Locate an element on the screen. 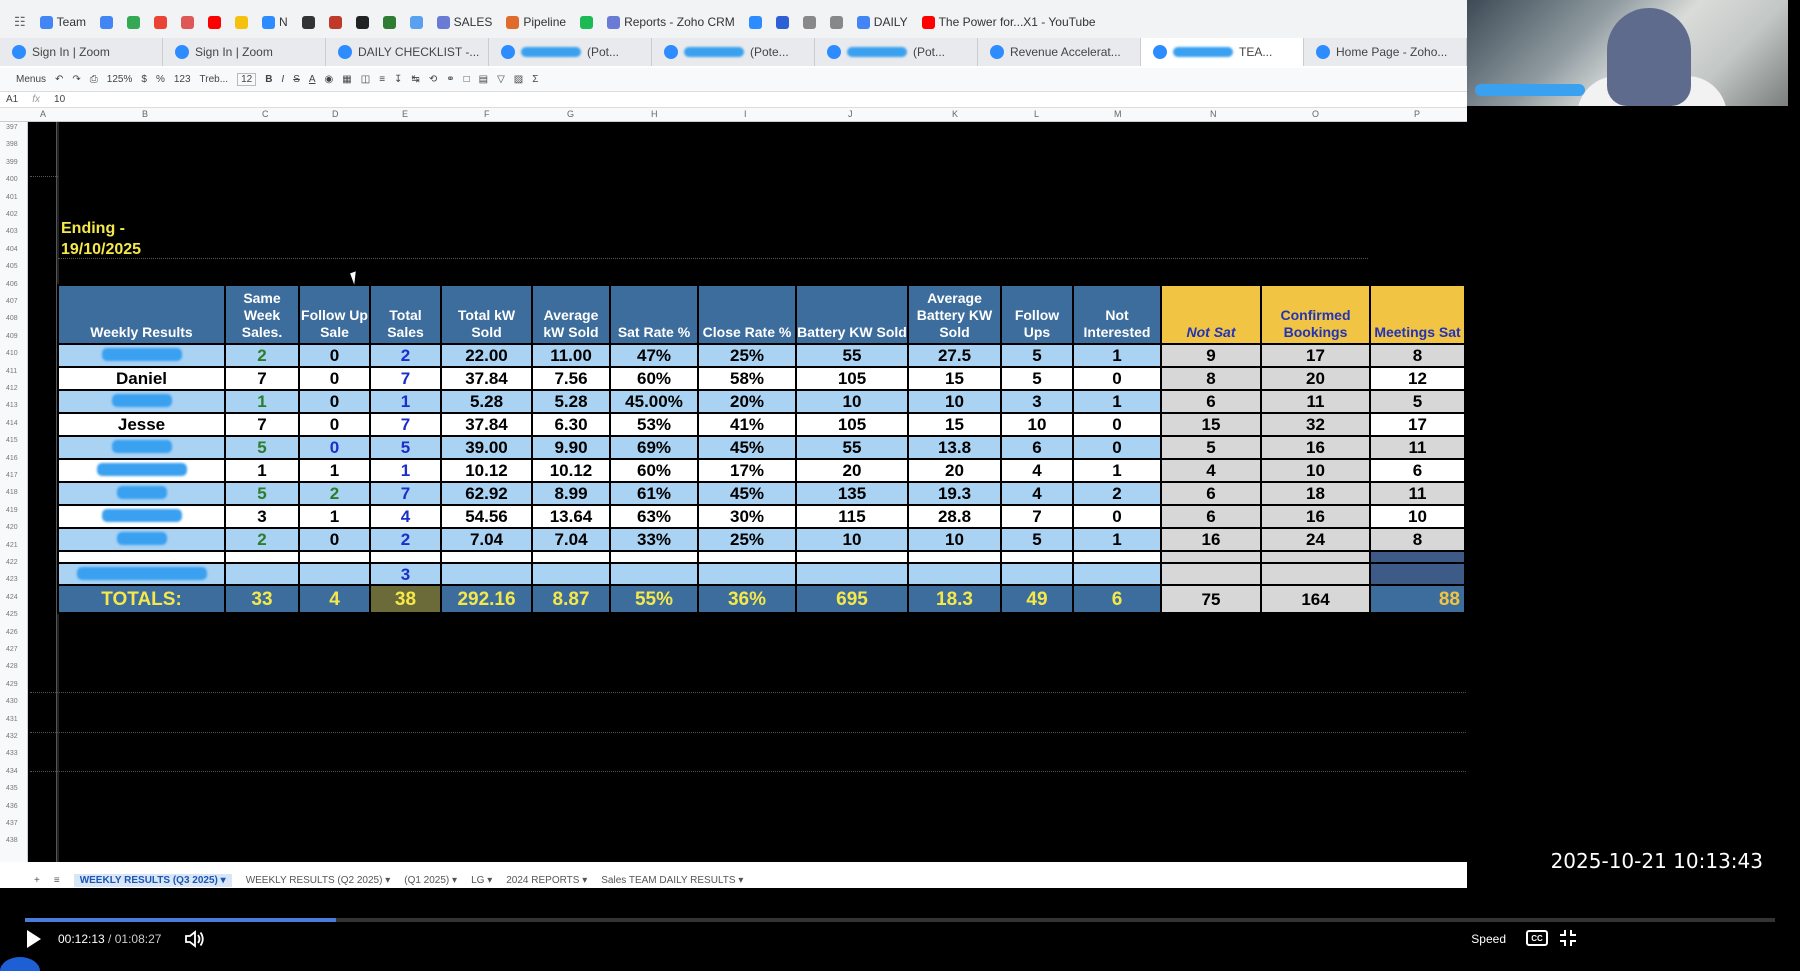  row-number: 404 is located at coordinates (12, 249).